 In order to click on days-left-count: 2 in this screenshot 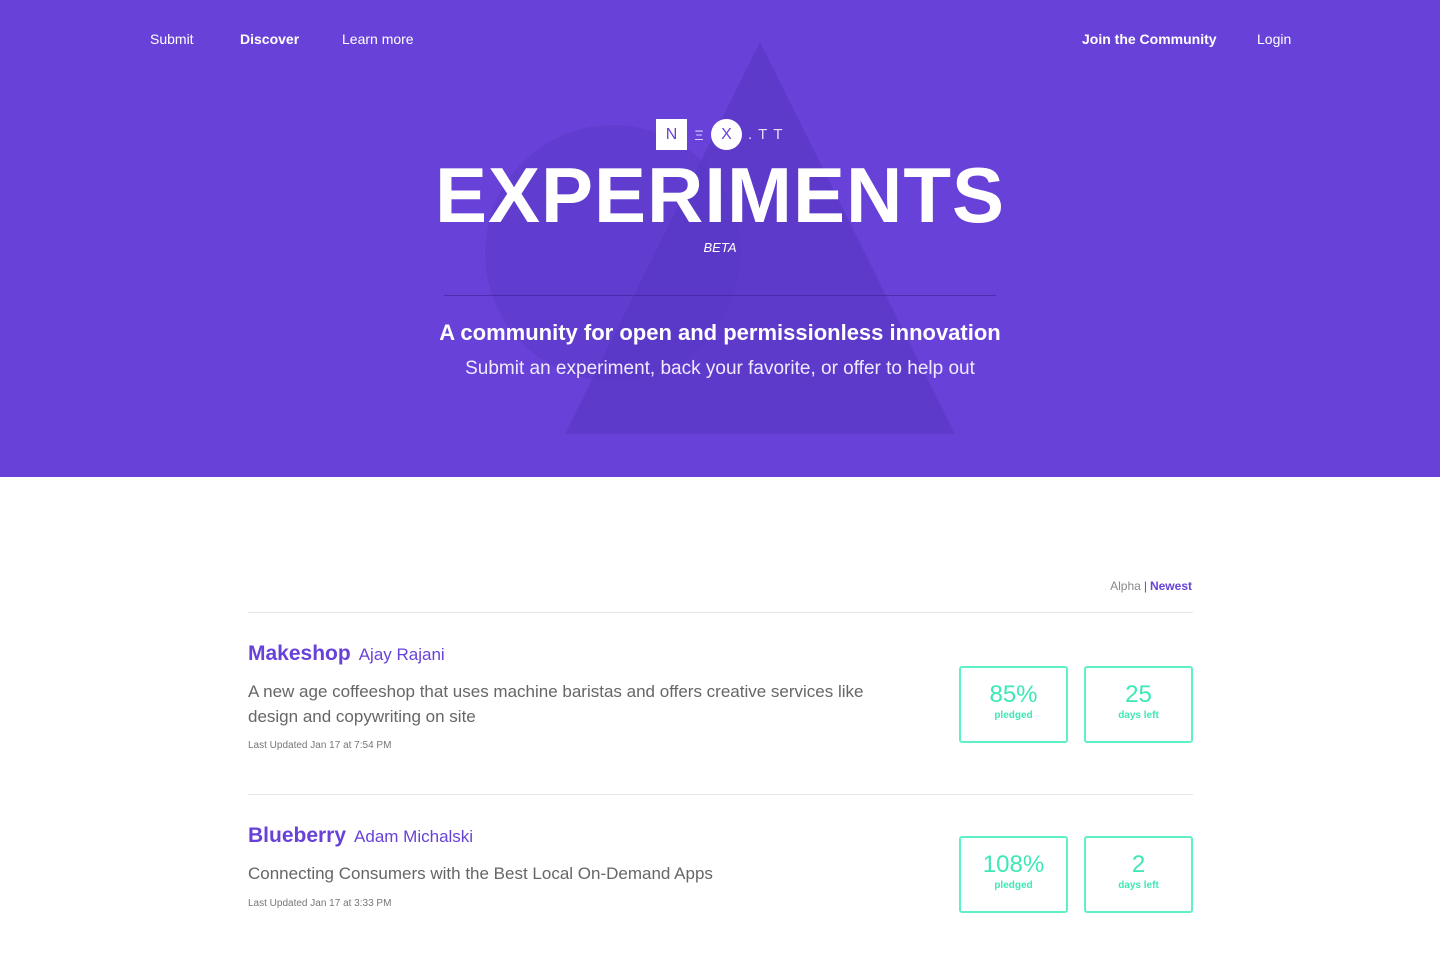, I will do `click(1138, 864)`.